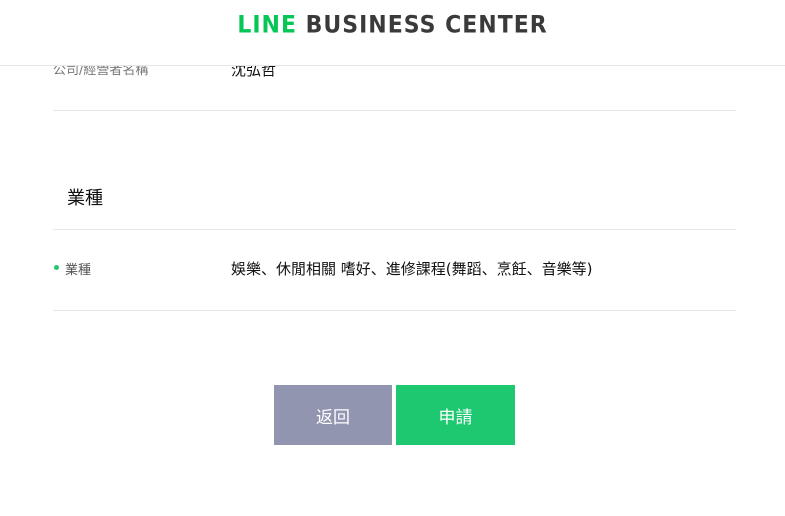 The height and width of the screenshot is (516, 785). Describe the element at coordinates (412, 269) in the screenshot. I see `industry-value: 娛樂、休閒相關 嗜好、進修課程(舞蹈、烹飪、音樂等)` at that location.